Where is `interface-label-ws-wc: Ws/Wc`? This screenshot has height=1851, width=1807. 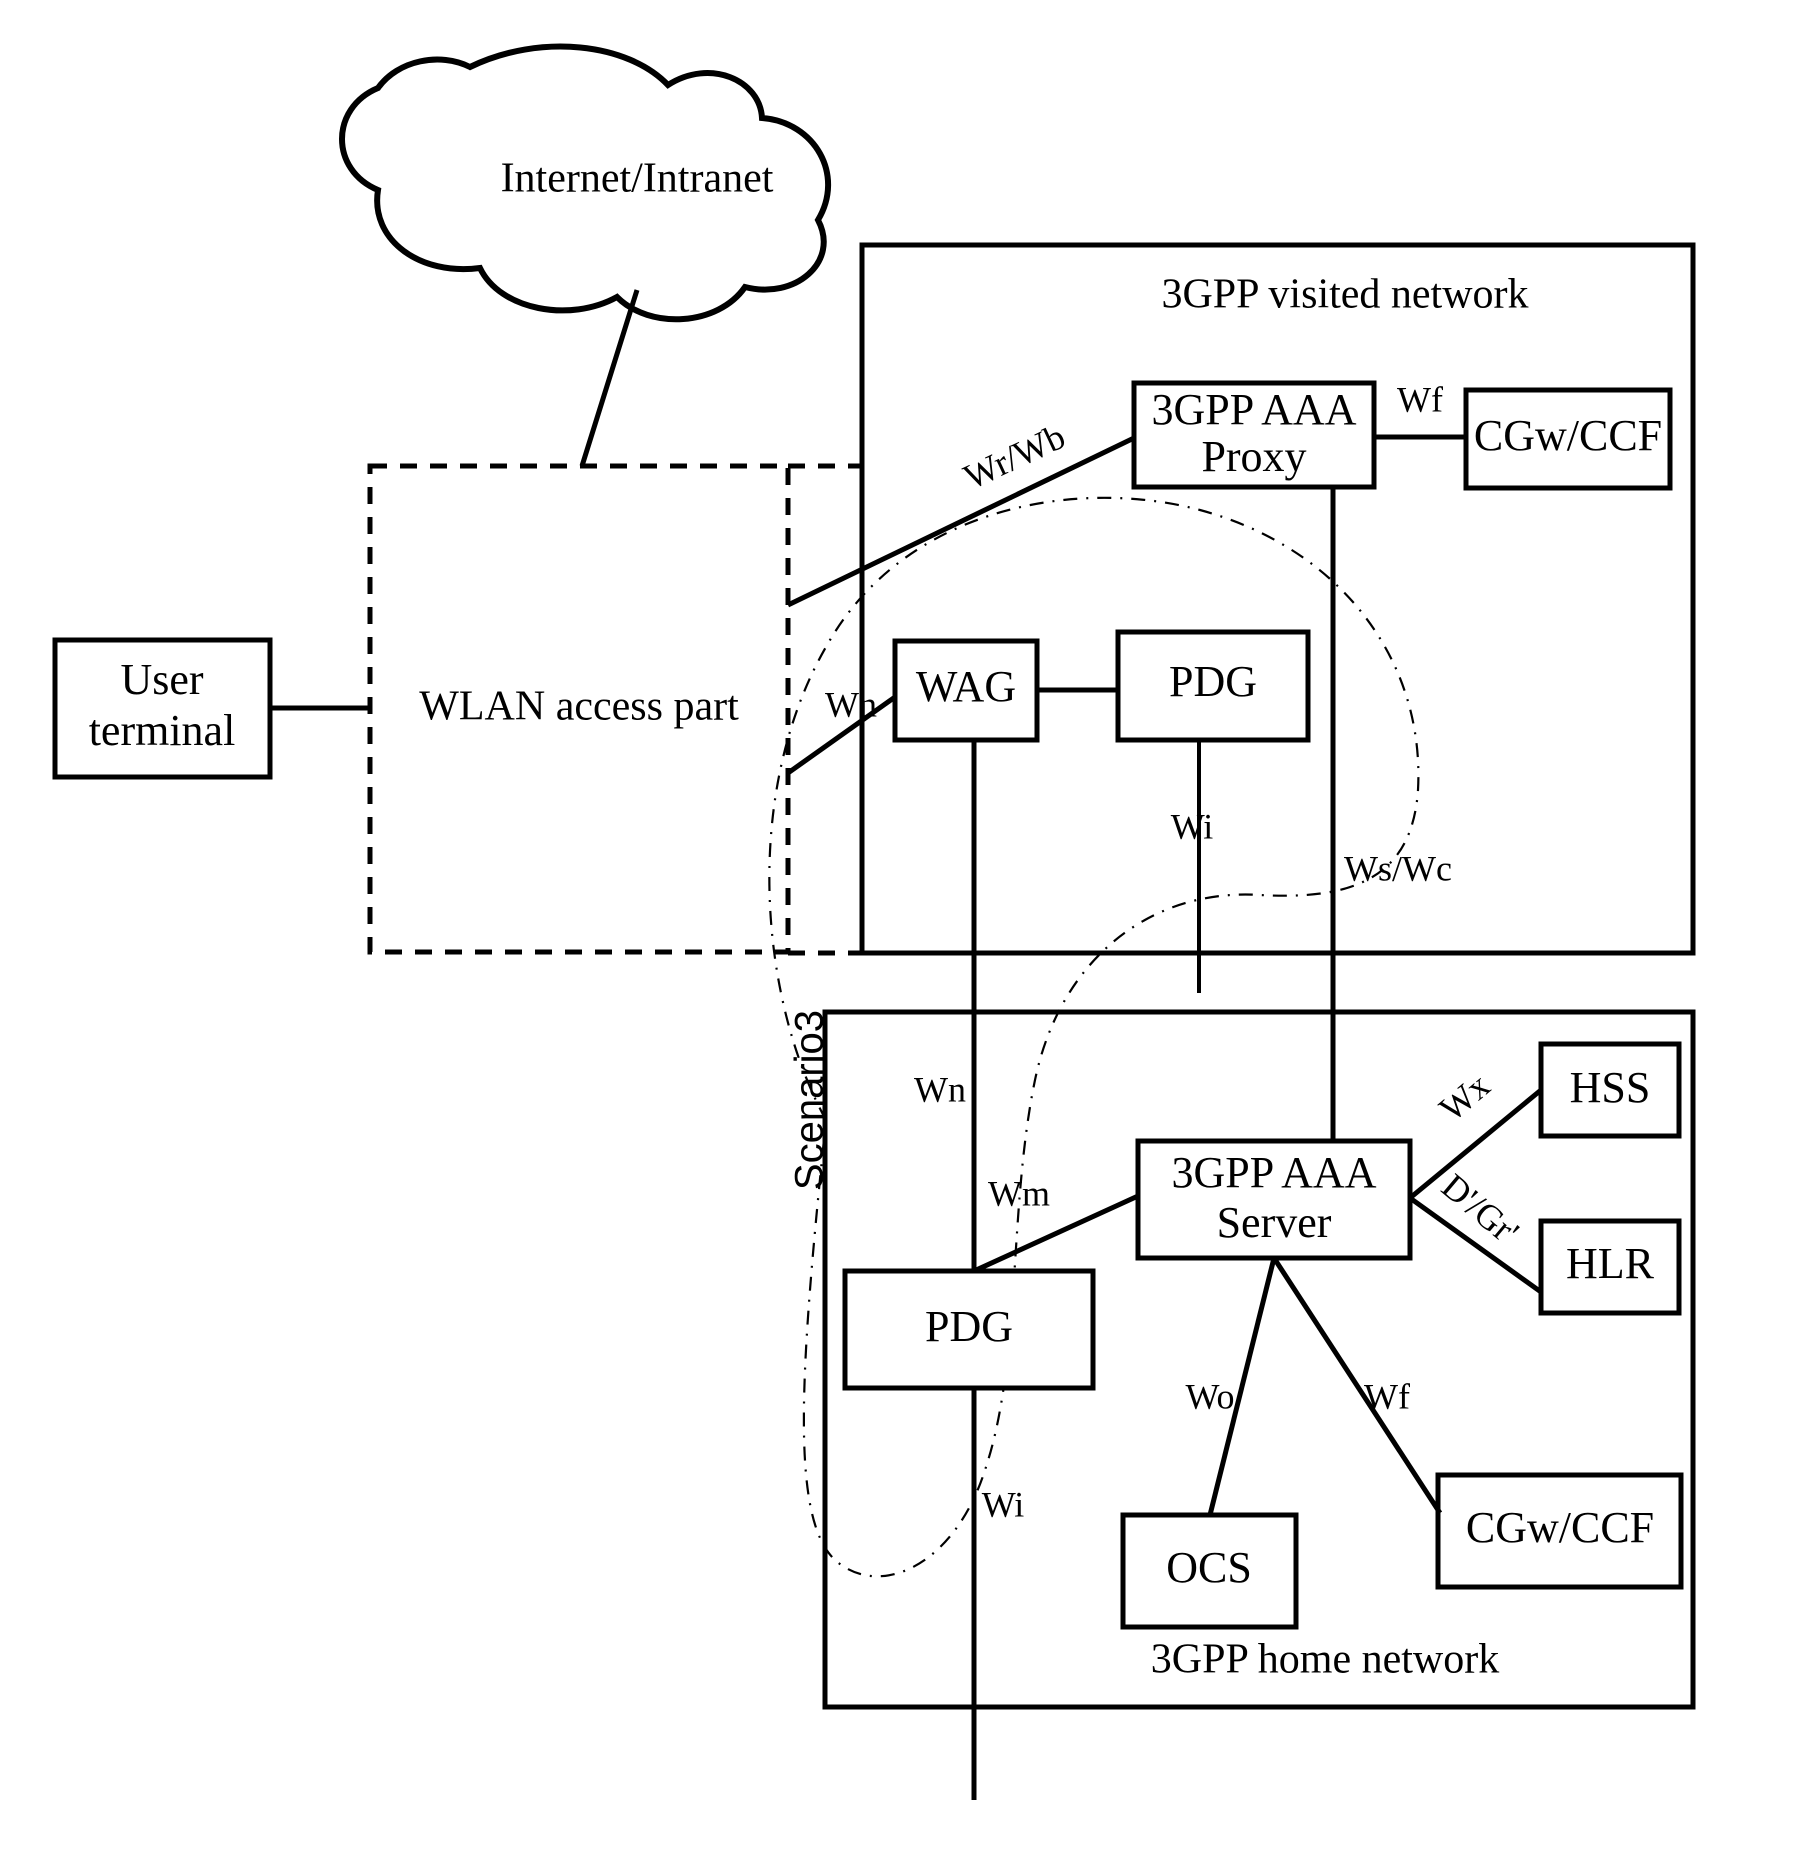 interface-label-ws-wc: Ws/Wc is located at coordinates (1398, 868).